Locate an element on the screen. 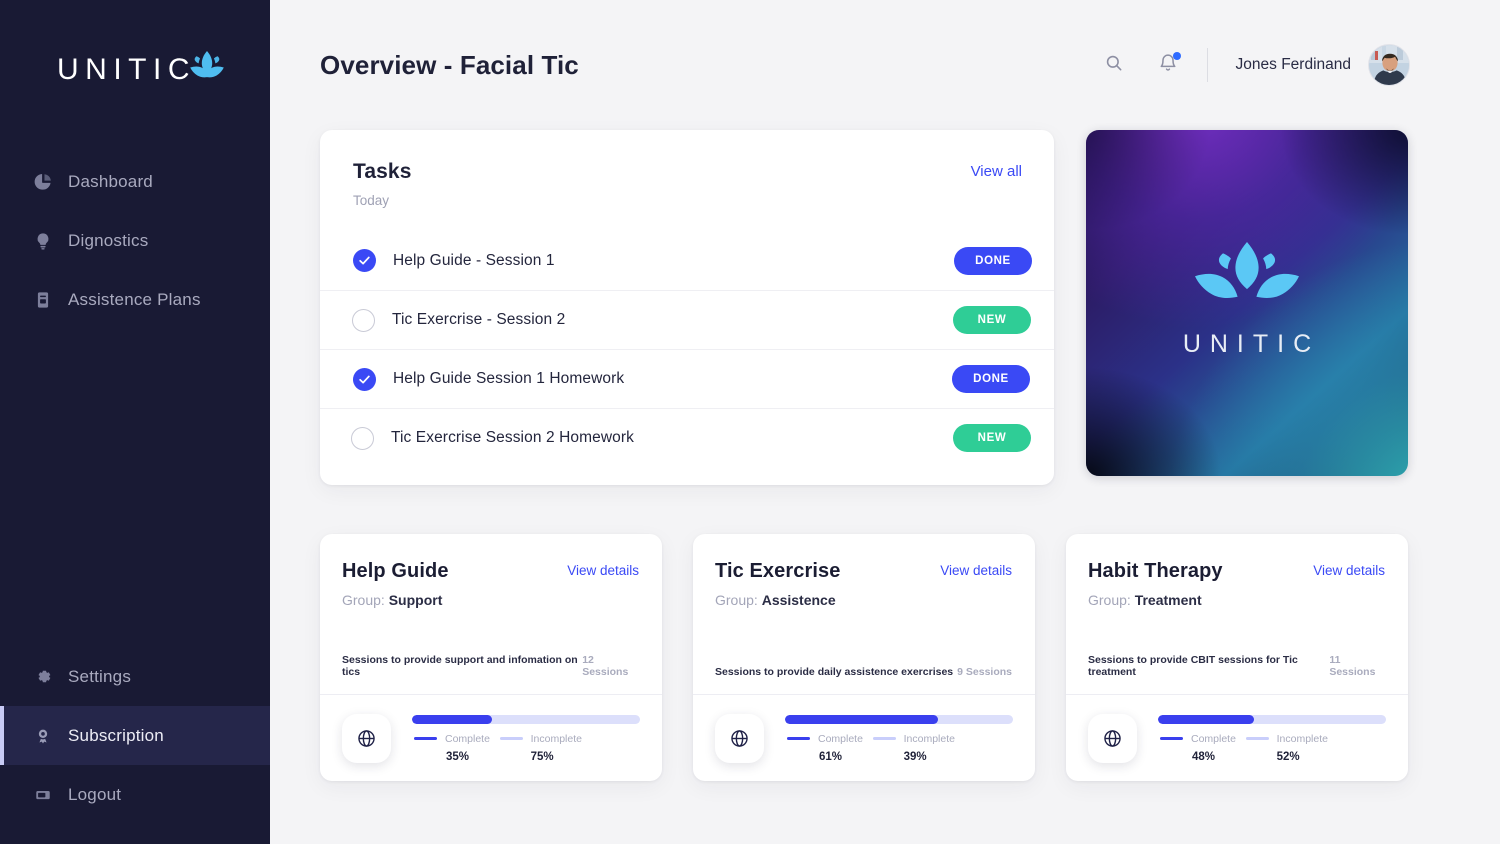  gear-icon is located at coordinates (43, 677).